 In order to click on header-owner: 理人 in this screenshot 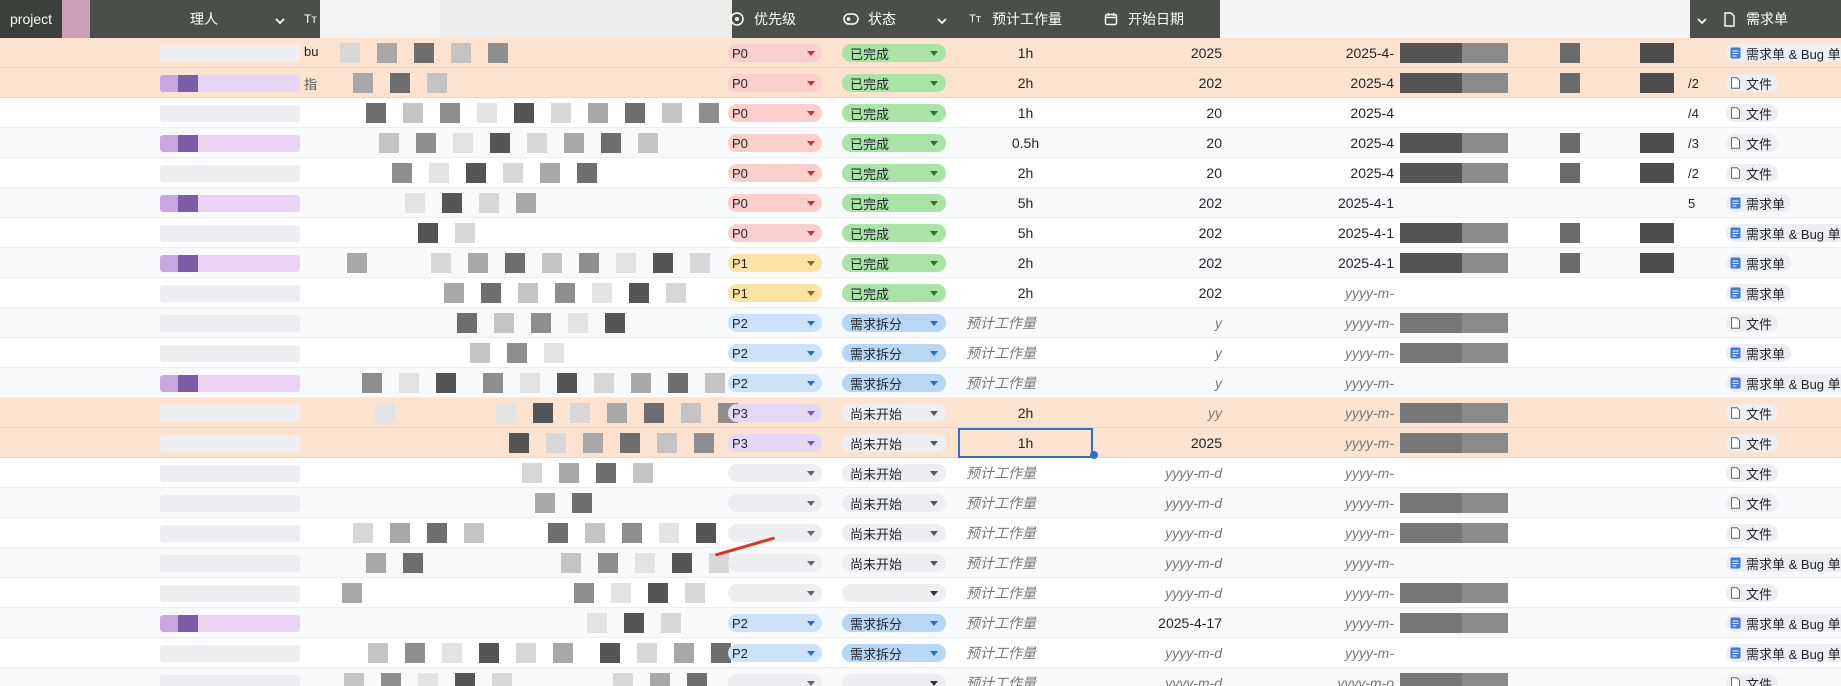, I will do `click(224, 19)`.